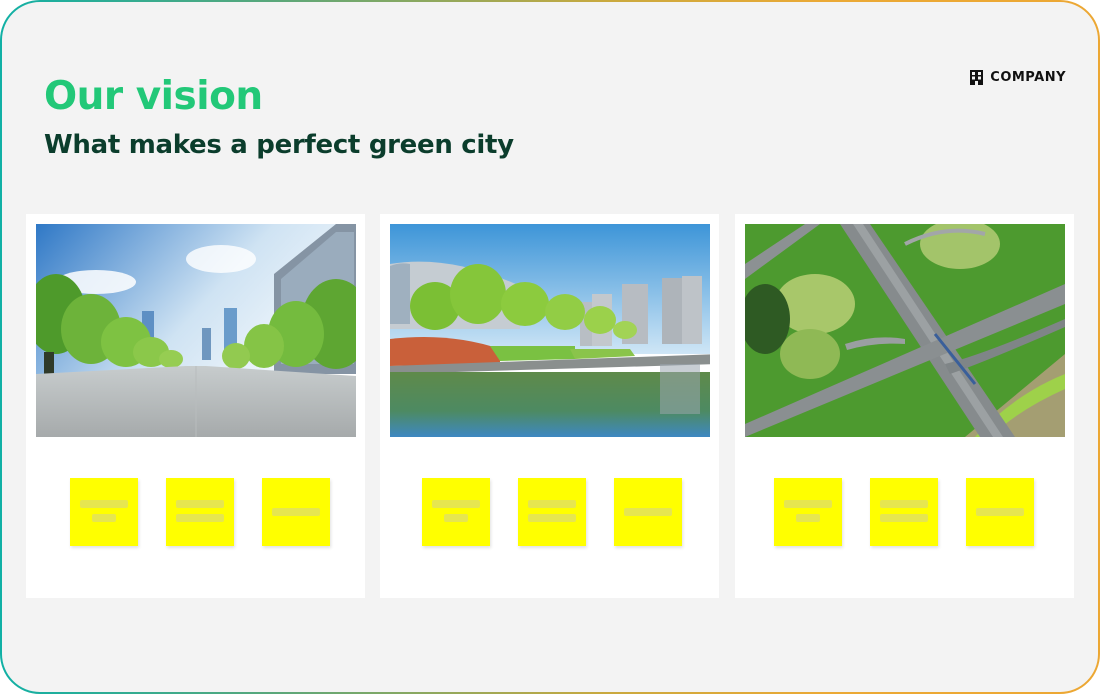 The image size is (1100, 694). What do you see at coordinates (977, 77) in the screenshot?
I see `building-icon` at bounding box center [977, 77].